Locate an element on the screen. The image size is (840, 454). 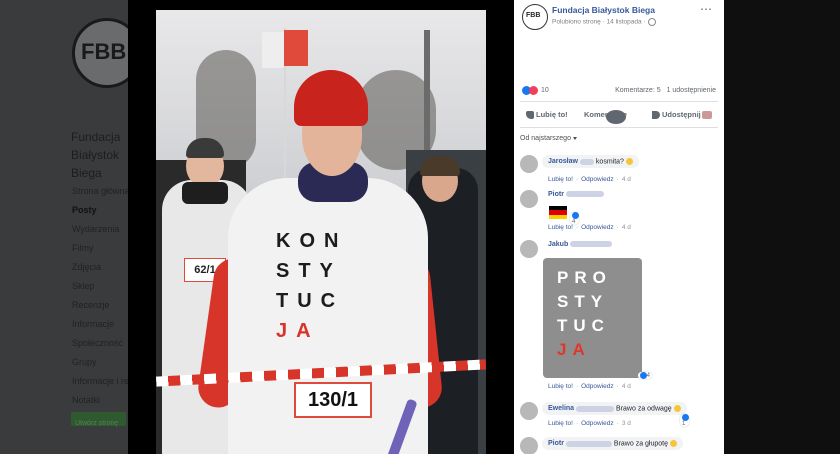
create-page-label: Utwórz stronę is located at coordinates (97, 423).